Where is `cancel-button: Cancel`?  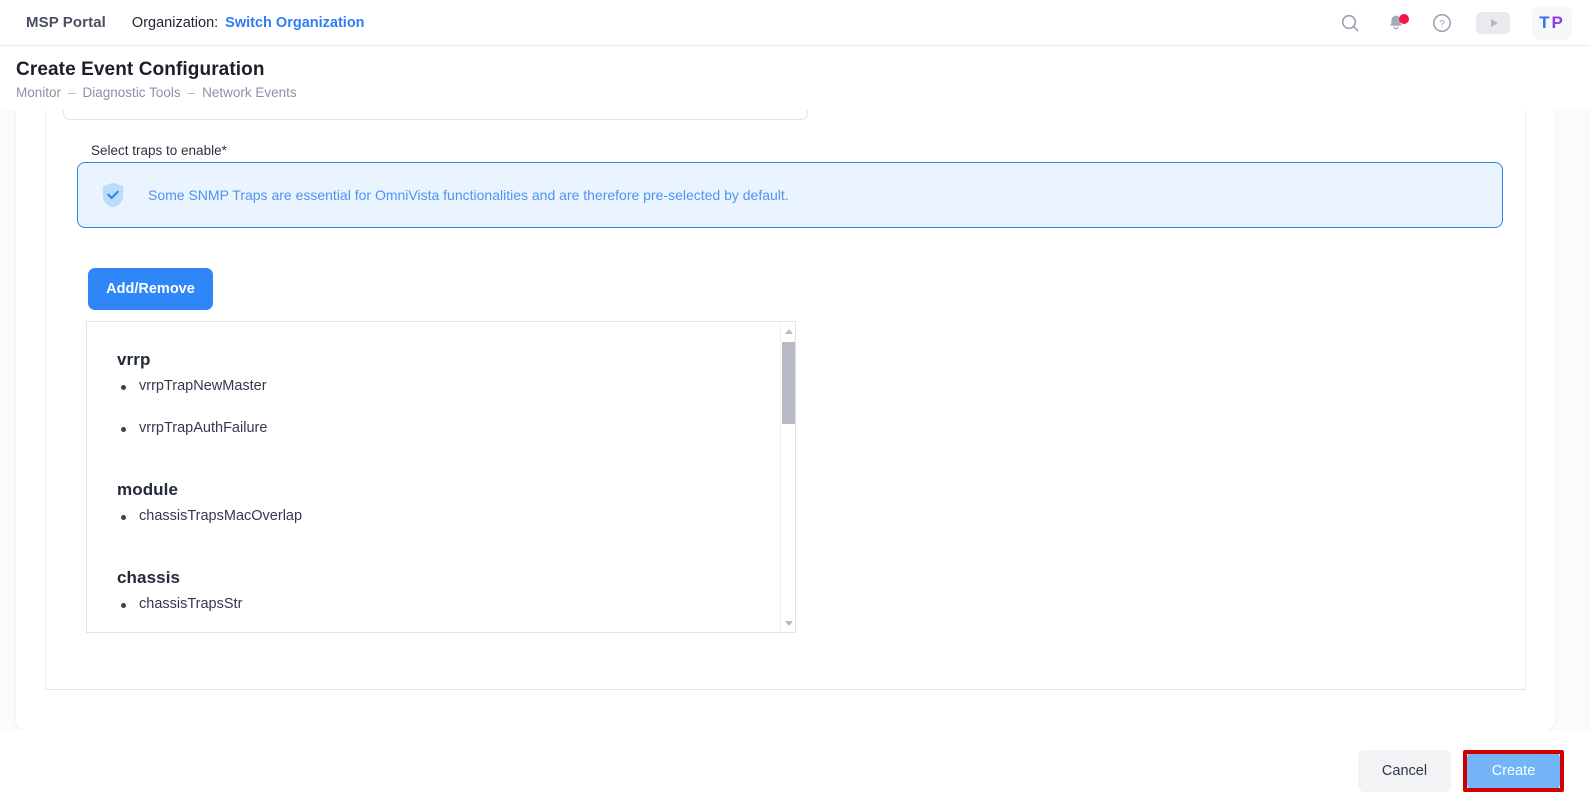 cancel-button: Cancel is located at coordinates (1404, 770).